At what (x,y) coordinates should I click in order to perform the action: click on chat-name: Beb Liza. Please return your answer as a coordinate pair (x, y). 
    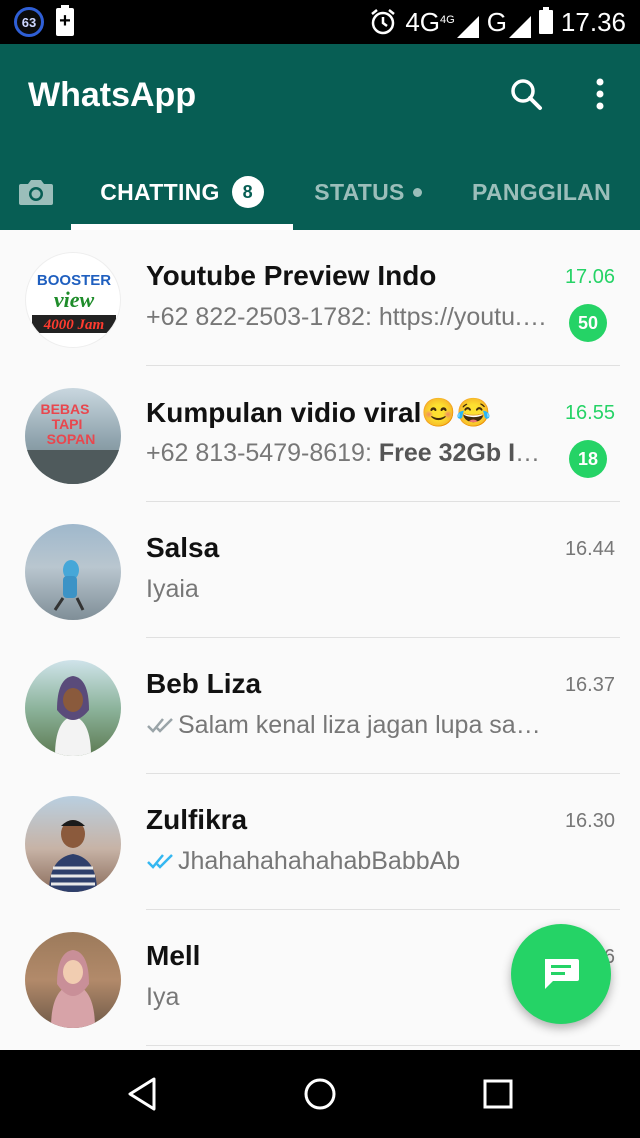
    Looking at the image, I should click on (204, 683).